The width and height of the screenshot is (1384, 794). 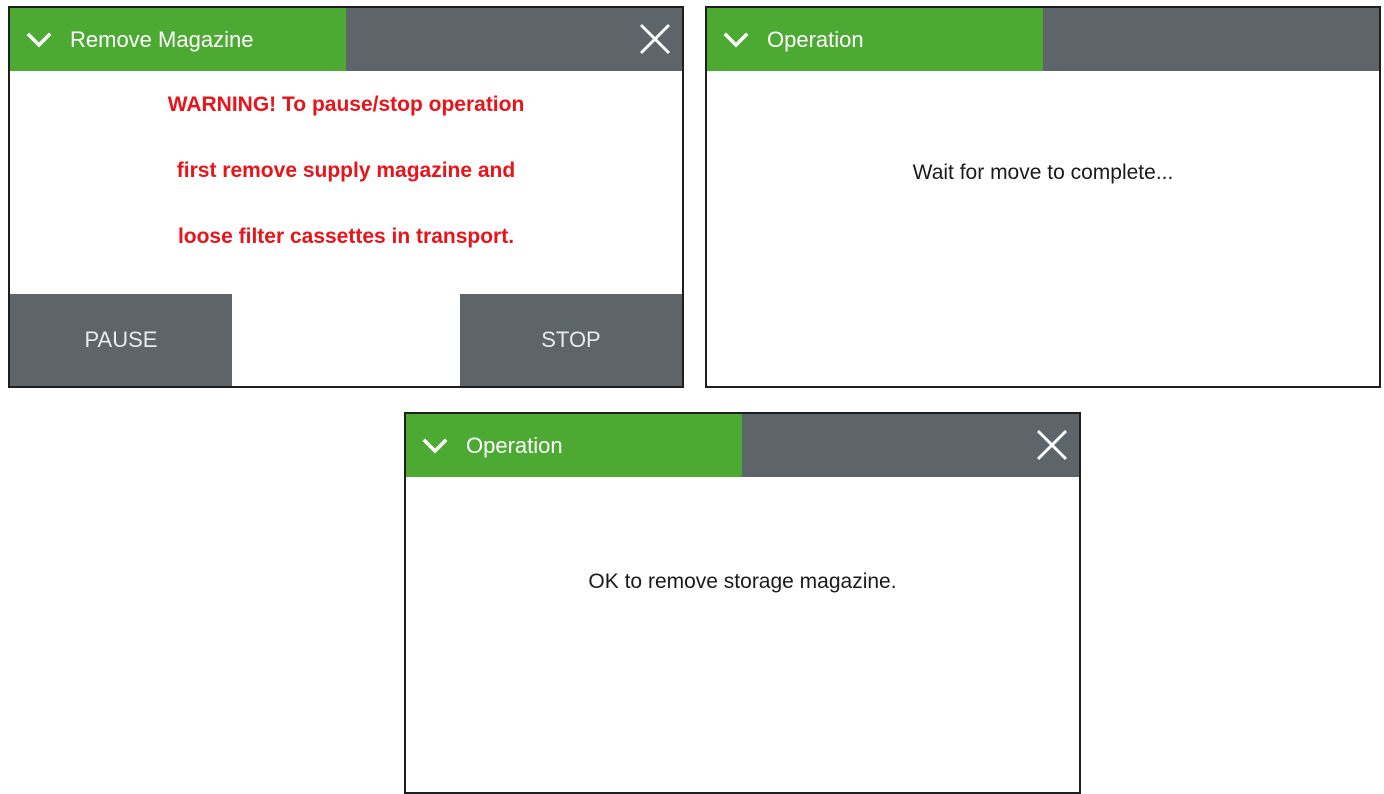 I want to click on warning-line: first remove supply magazine and, so click(x=346, y=170).